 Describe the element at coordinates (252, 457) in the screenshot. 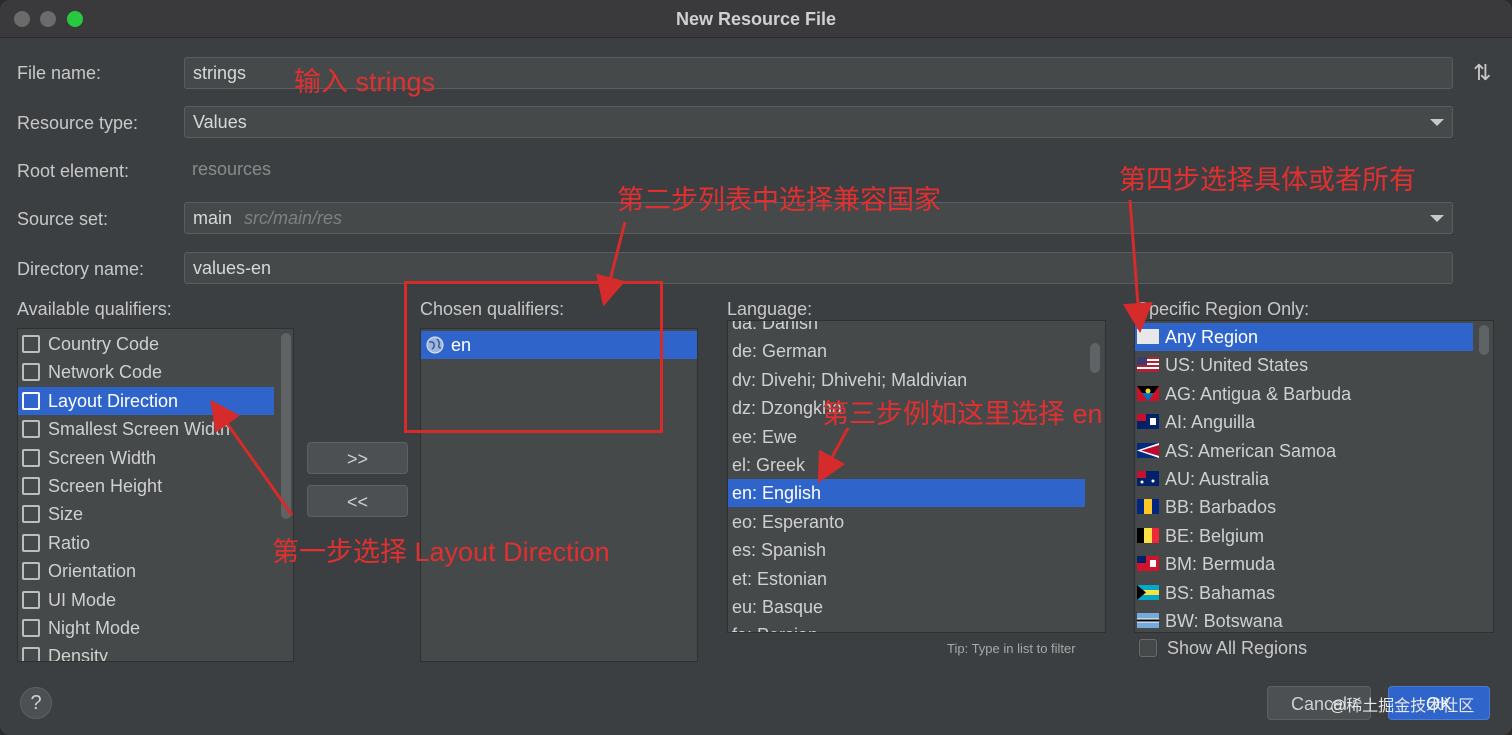

I see `arrow-step1` at that location.